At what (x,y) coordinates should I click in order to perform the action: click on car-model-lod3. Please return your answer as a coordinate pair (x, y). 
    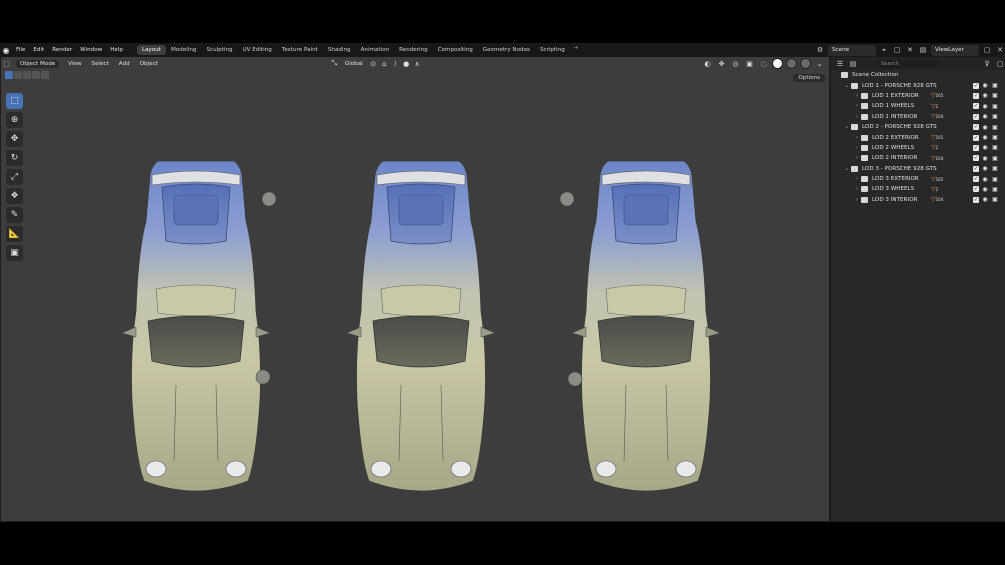
    Looking at the image, I should click on (646, 326).